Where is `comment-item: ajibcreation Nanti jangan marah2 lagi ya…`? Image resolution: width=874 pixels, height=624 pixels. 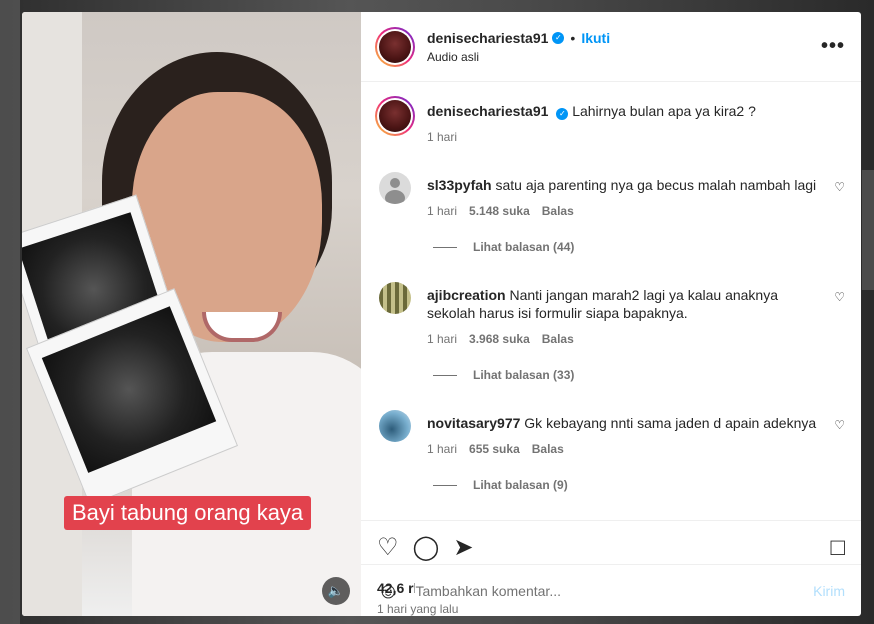 comment-item: ajibcreation Nanti jangan marah2 lagi ya… is located at coordinates (610, 314).